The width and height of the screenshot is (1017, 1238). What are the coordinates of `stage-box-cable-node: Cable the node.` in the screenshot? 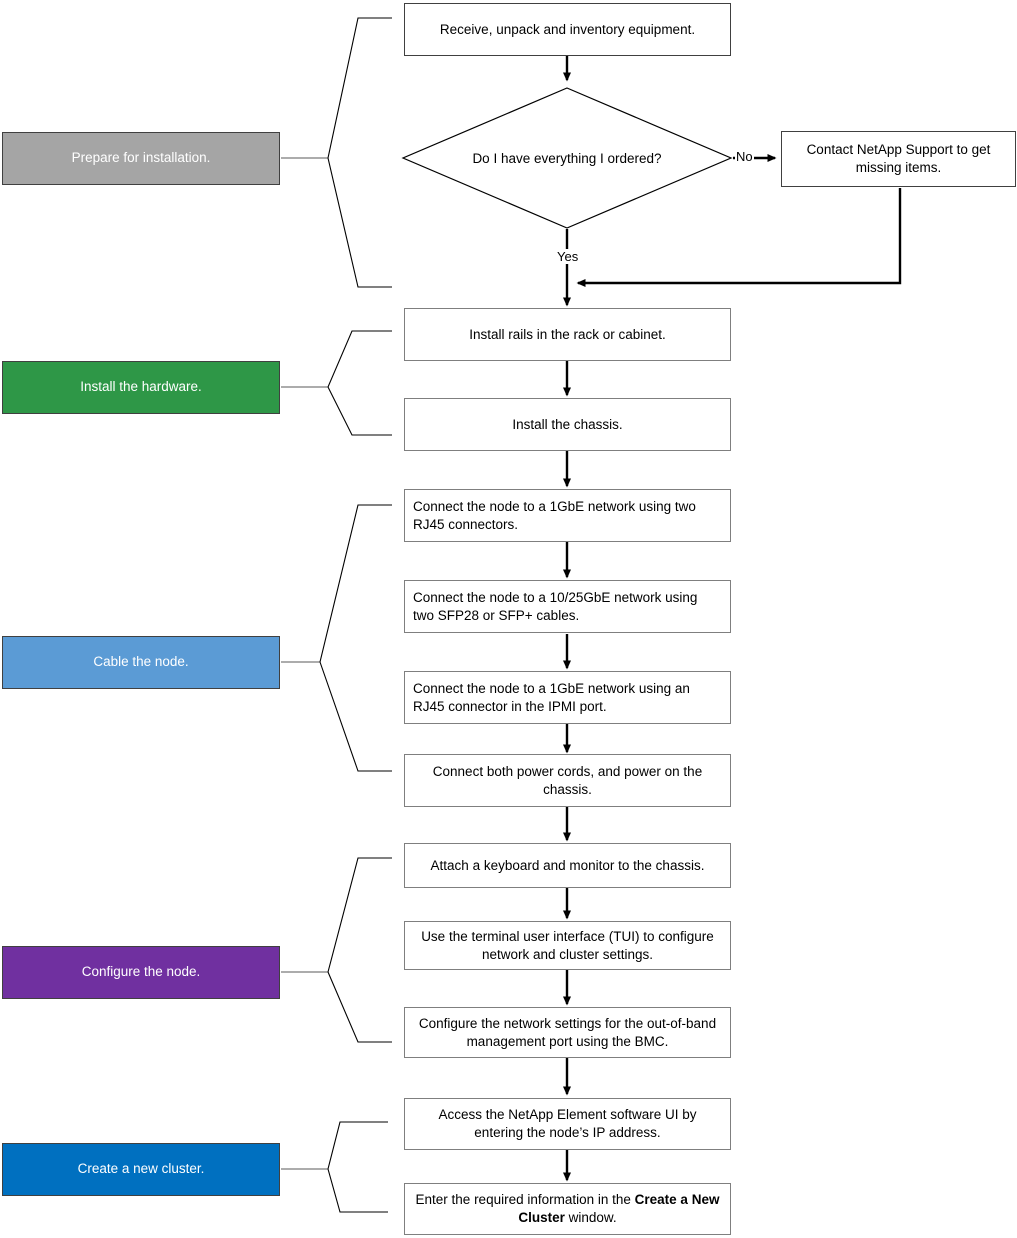 It's located at (141, 662).